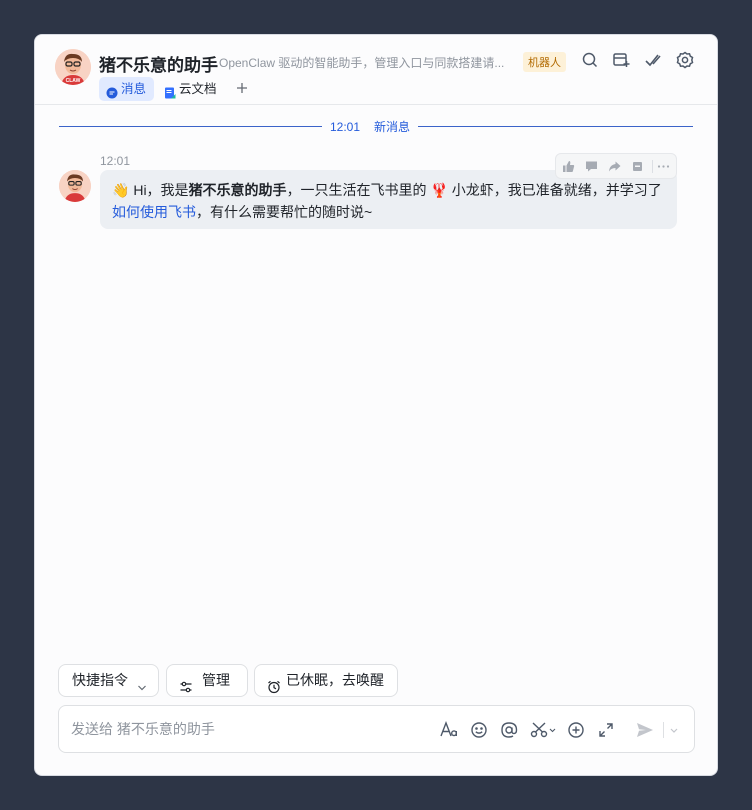 The width and height of the screenshot is (752, 810). I want to click on tab-cloud-docs: 云文档, so click(191, 89).